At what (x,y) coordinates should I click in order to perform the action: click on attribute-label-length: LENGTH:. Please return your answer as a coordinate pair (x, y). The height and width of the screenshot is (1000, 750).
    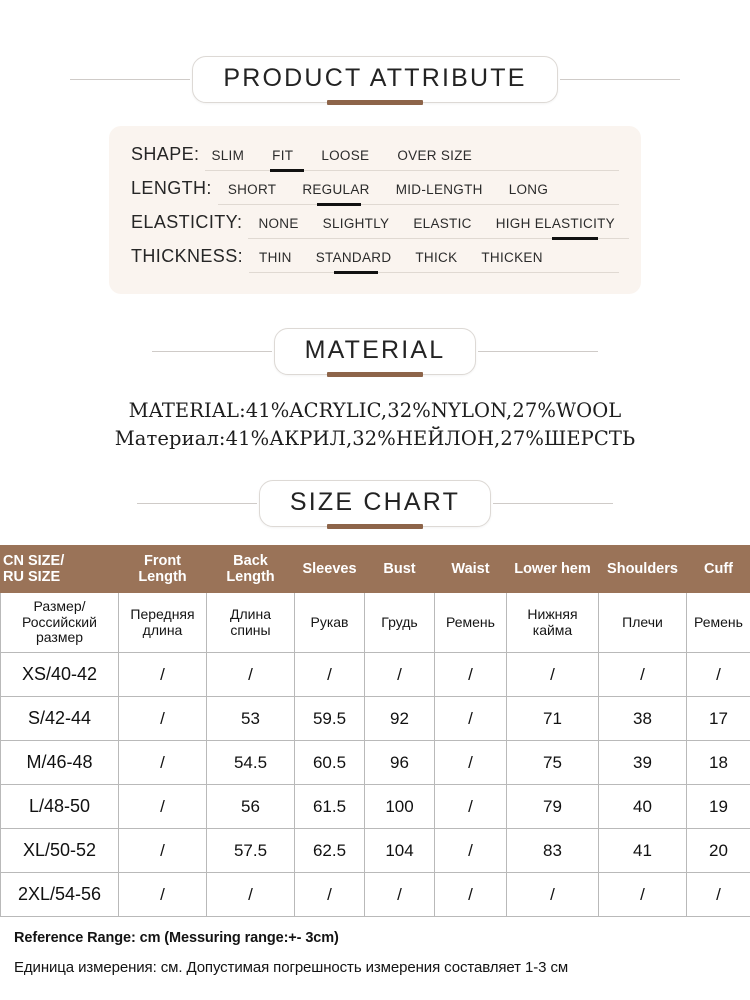
    Looking at the image, I should click on (171, 188).